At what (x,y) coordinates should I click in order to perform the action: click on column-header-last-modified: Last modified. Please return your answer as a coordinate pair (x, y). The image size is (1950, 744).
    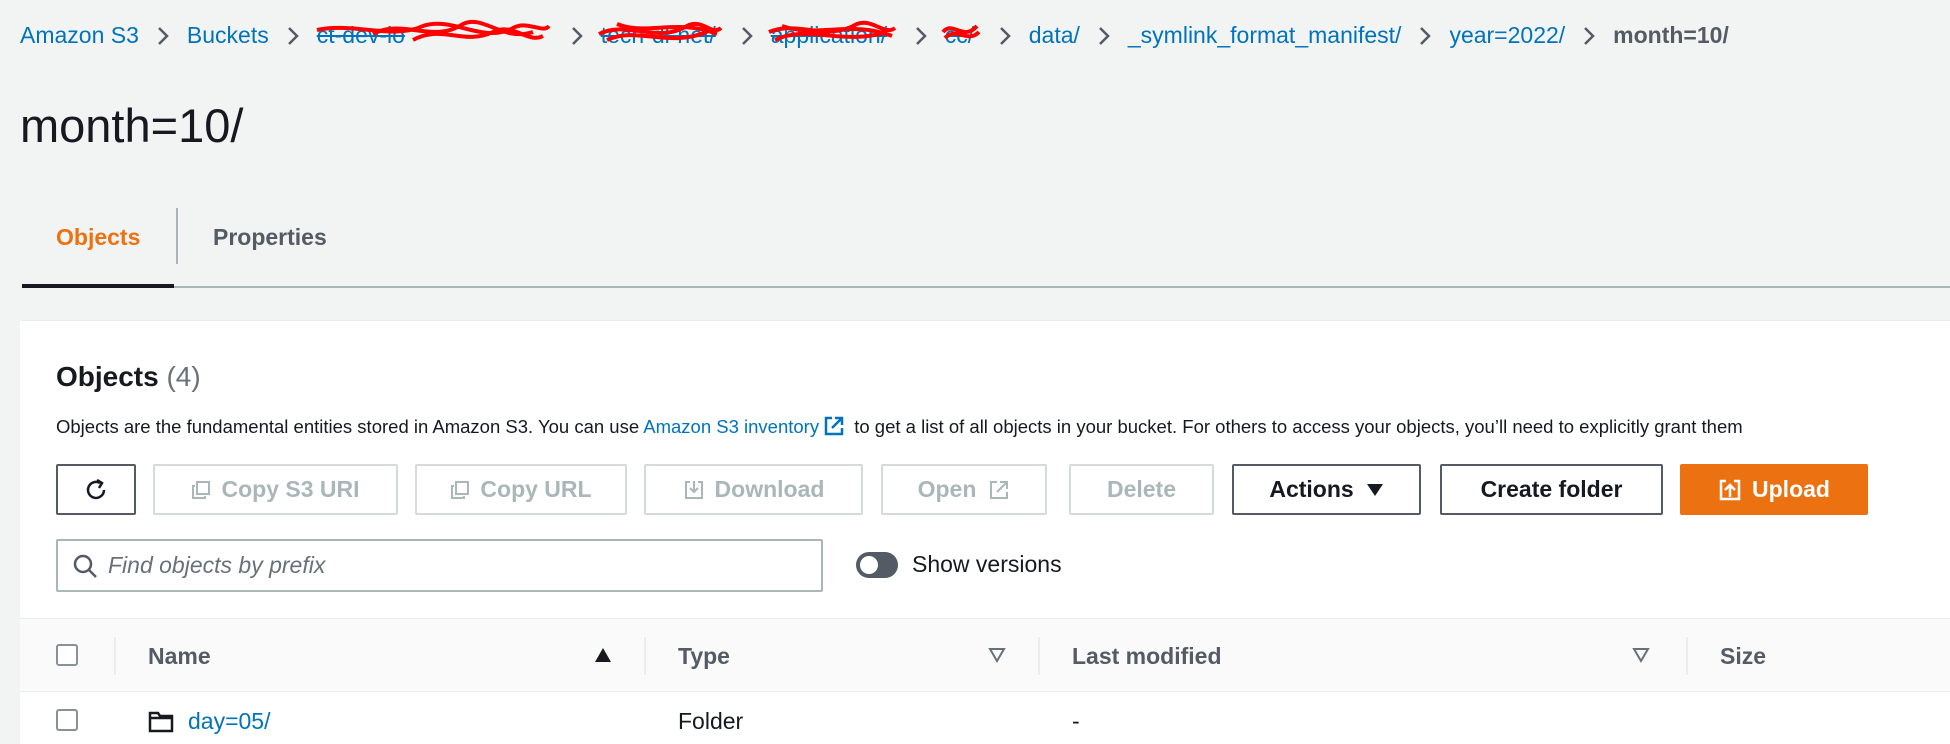
    Looking at the image, I should click on (1147, 656).